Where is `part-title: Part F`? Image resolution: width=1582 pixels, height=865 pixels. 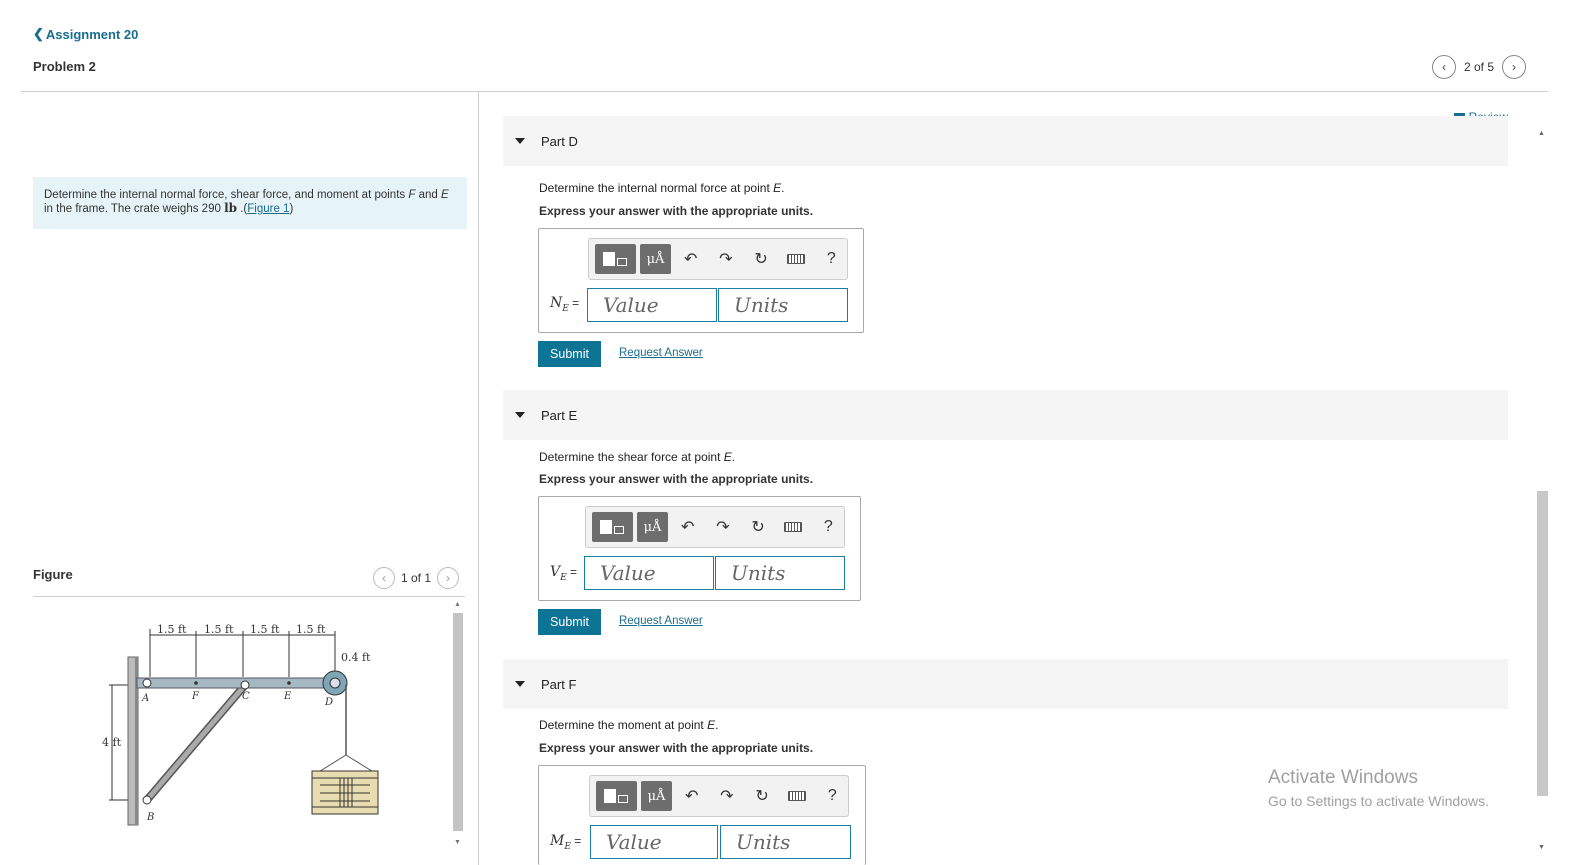 part-title: Part F is located at coordinates (559, 684).